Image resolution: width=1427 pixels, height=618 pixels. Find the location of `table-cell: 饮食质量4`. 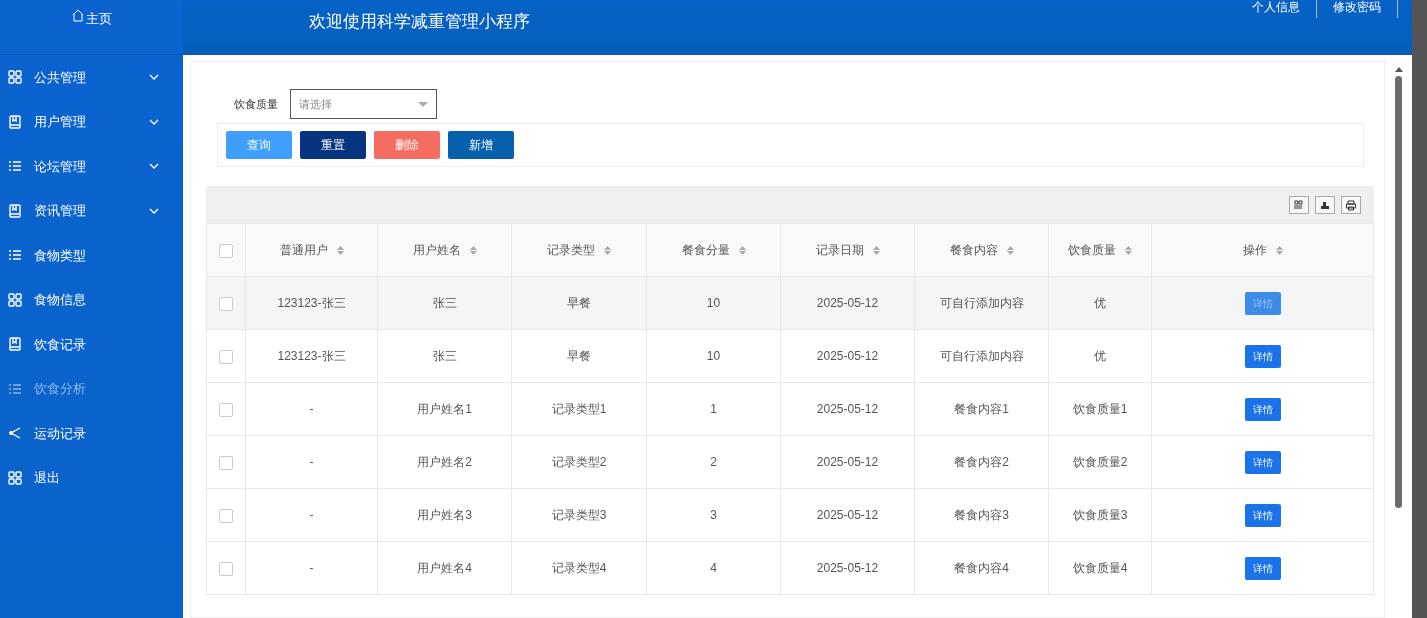

table-cell: 饮食质量4 is located at coordinates (1100, 568).